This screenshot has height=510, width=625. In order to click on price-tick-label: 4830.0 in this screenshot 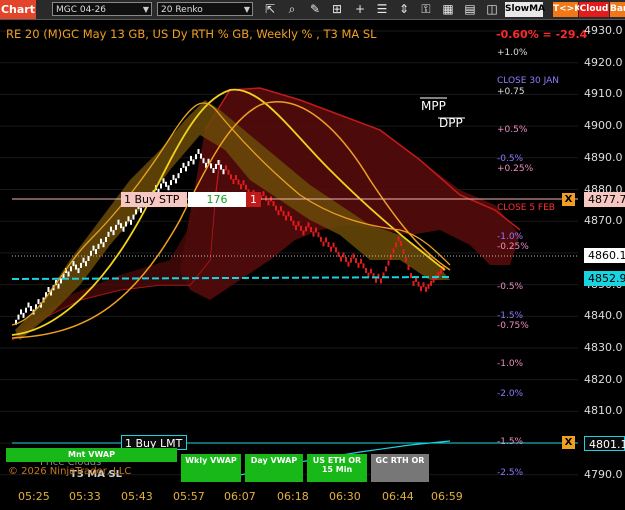, I will do `click(603, 347)`.